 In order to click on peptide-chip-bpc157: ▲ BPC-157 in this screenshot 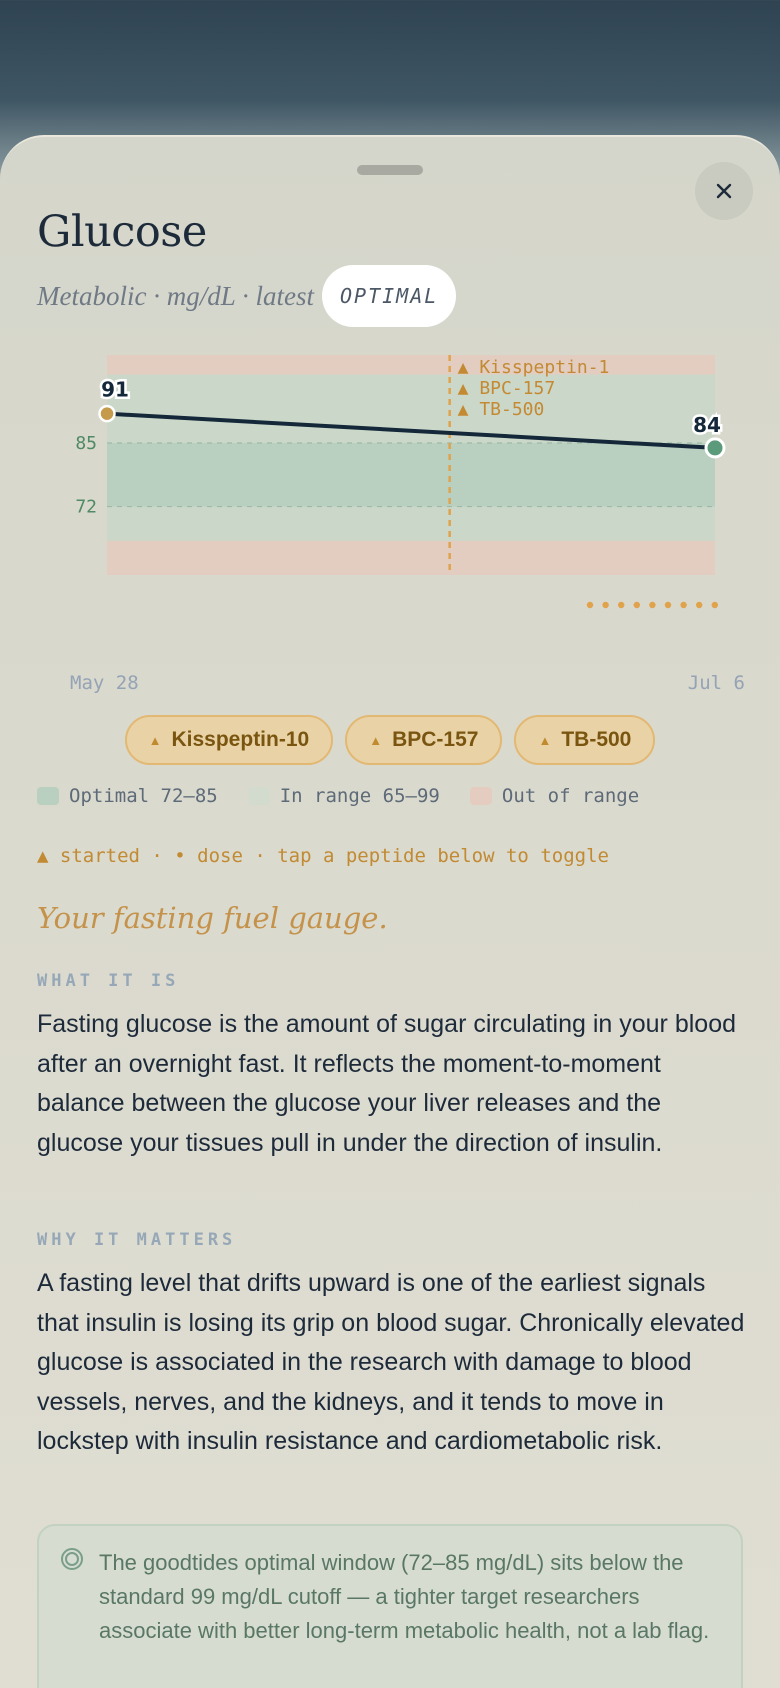, I will do `click(424, 740)`.